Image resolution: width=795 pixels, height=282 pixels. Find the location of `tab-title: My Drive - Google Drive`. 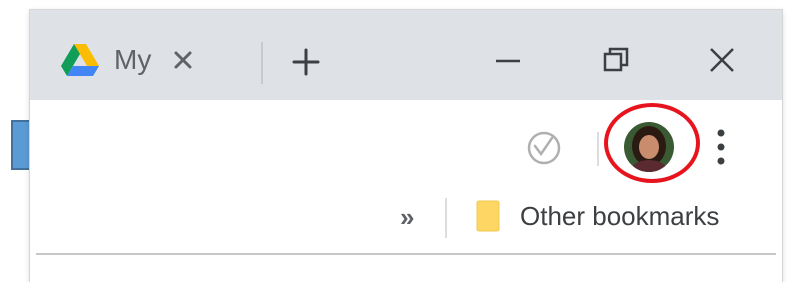

tab-title: My Drive - Google Drive is located at coordinates (136, 59).